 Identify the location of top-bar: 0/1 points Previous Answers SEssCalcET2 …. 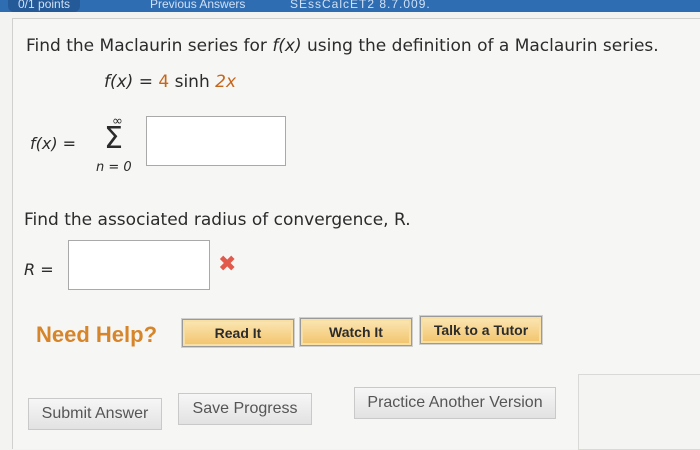
(350, 6).